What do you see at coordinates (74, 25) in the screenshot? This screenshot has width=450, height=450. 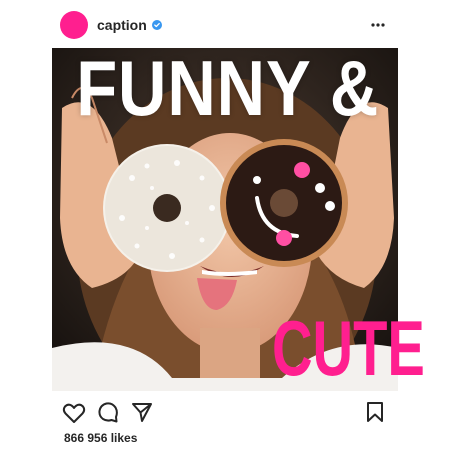 I see `avatar` at bounding box center [74, 25].